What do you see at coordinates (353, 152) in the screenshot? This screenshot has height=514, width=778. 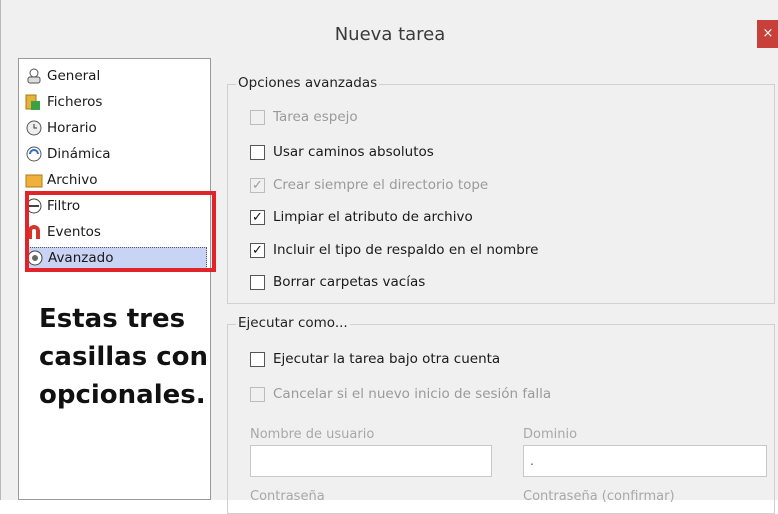 I see `option-label: Usar caminos absolutos` at bounding box center [353, 152].